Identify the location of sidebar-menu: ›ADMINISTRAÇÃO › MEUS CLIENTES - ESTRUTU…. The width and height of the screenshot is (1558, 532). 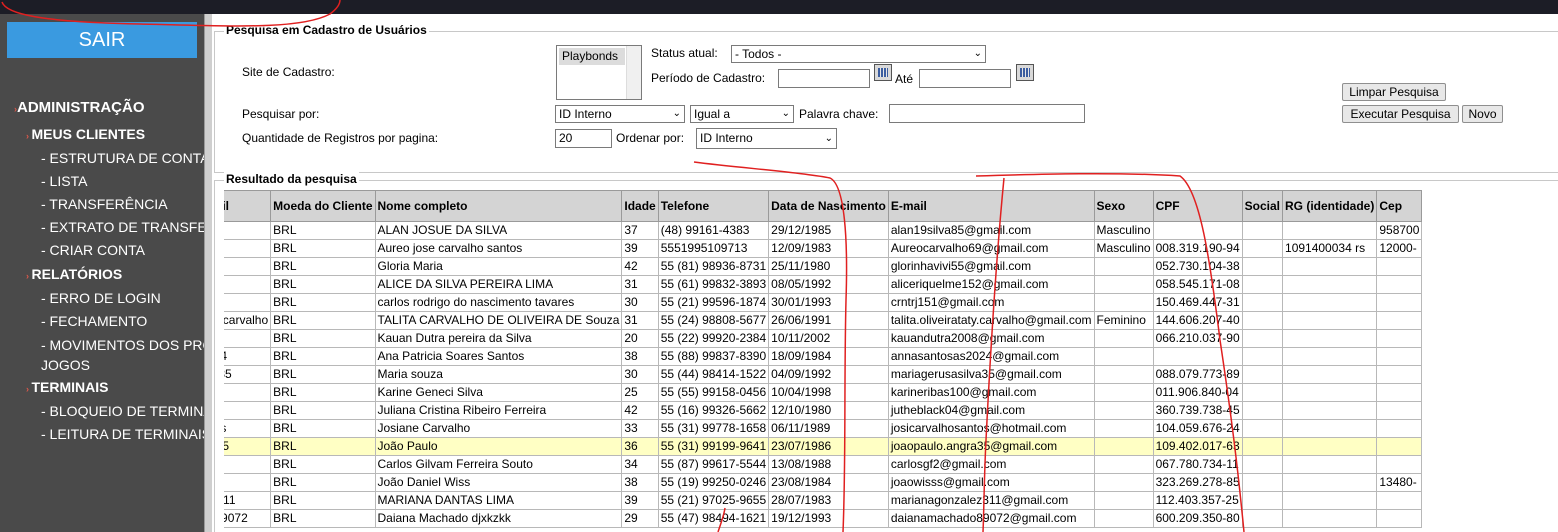
(102, 270).